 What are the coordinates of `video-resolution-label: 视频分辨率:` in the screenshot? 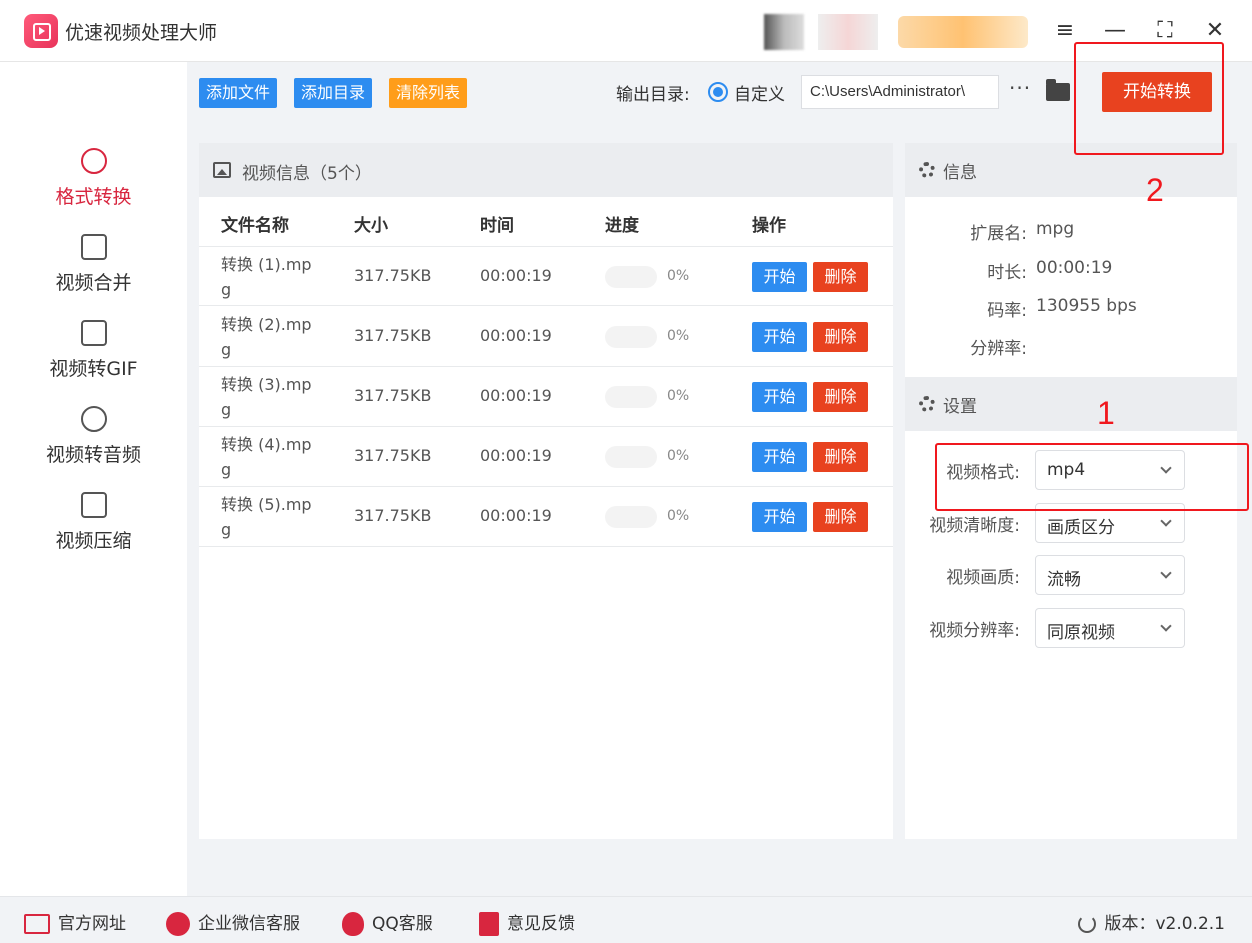 It's located at (974, 631).